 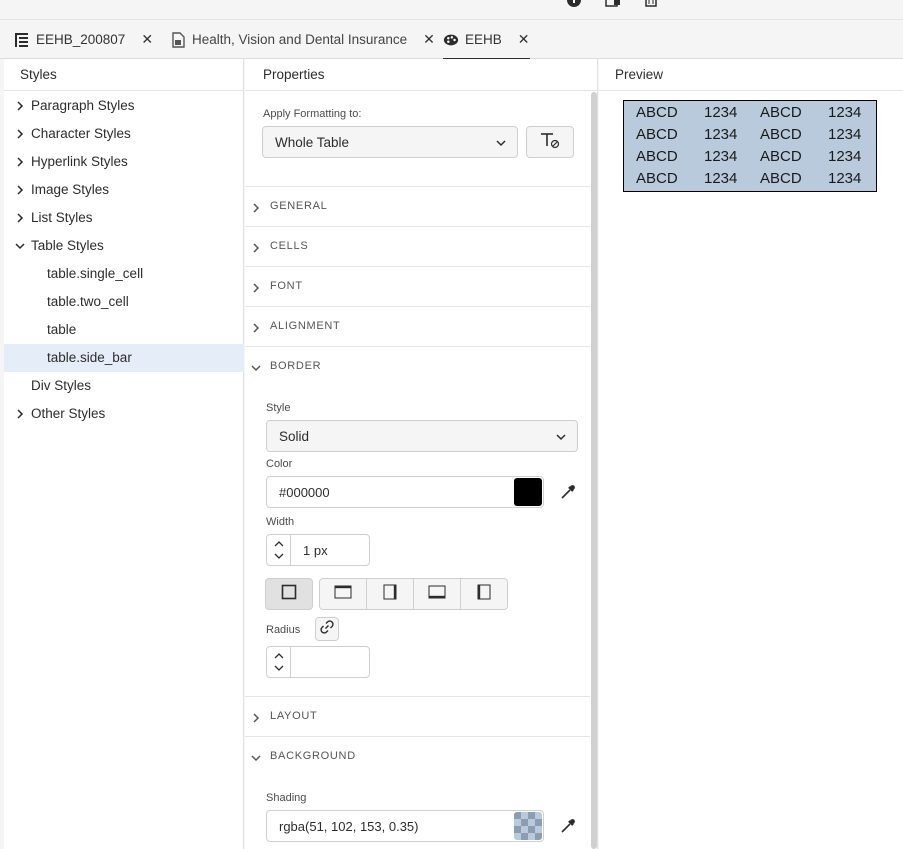 I want to click on section-title: LAYOUT, so click(x=294, y=716).